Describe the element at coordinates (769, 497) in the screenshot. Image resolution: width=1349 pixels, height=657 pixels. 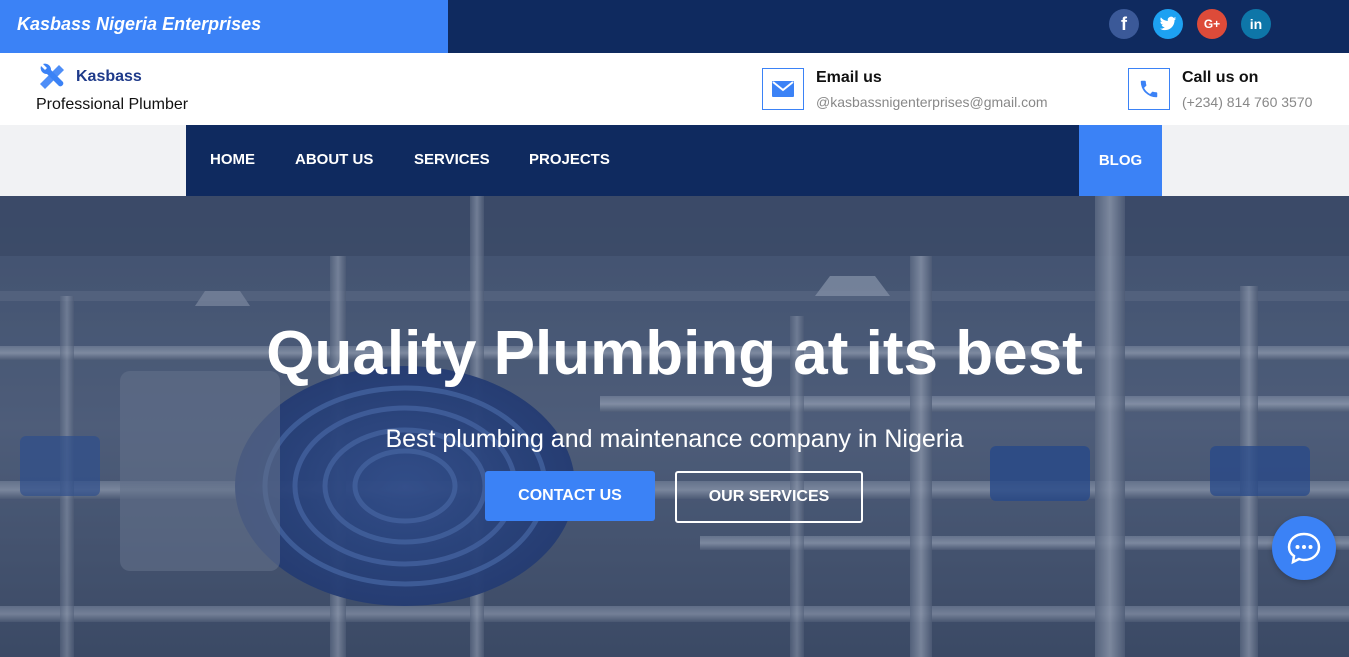
I see `our-services-button: OUR SERVICES` at that location.